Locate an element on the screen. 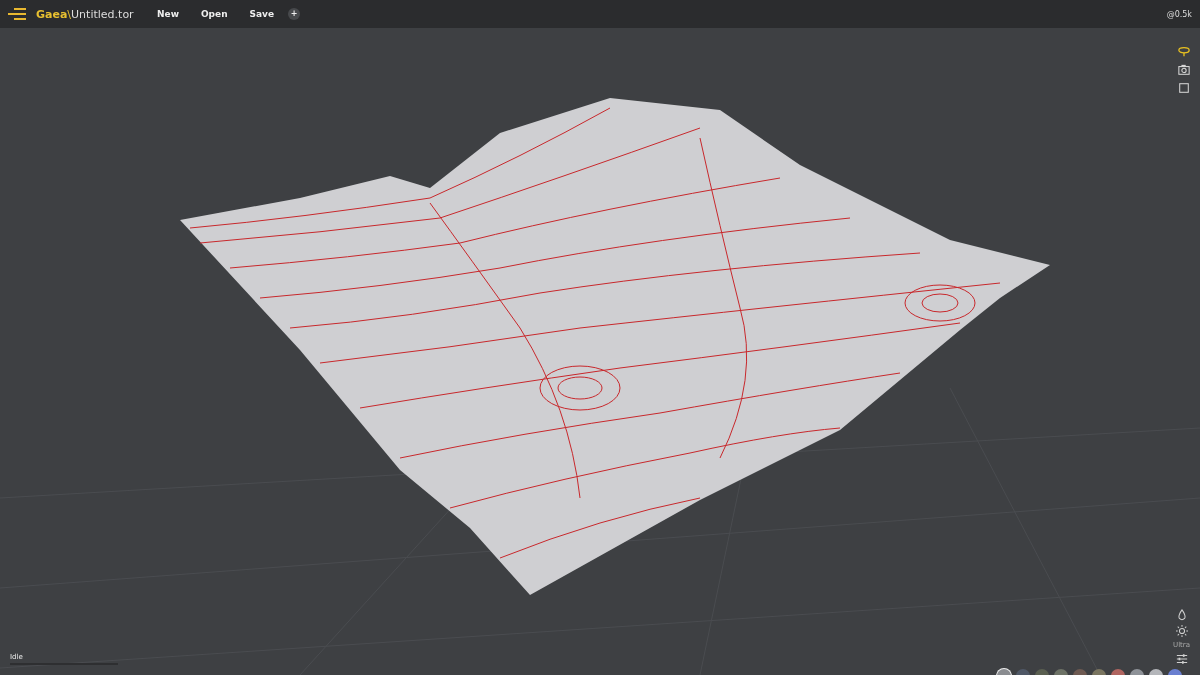 The image size is (1200, 675). sun-icon is located at coordinates (1181, 631).